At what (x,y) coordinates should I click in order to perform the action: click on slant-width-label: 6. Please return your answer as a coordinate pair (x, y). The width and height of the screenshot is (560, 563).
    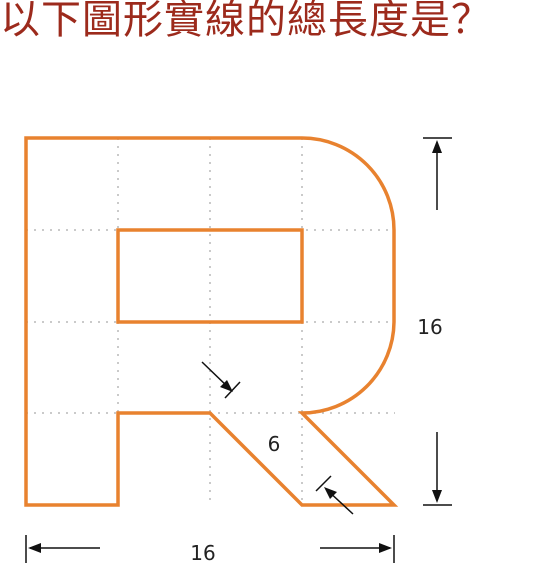
    Looking at the image, I should click on (274, 444).